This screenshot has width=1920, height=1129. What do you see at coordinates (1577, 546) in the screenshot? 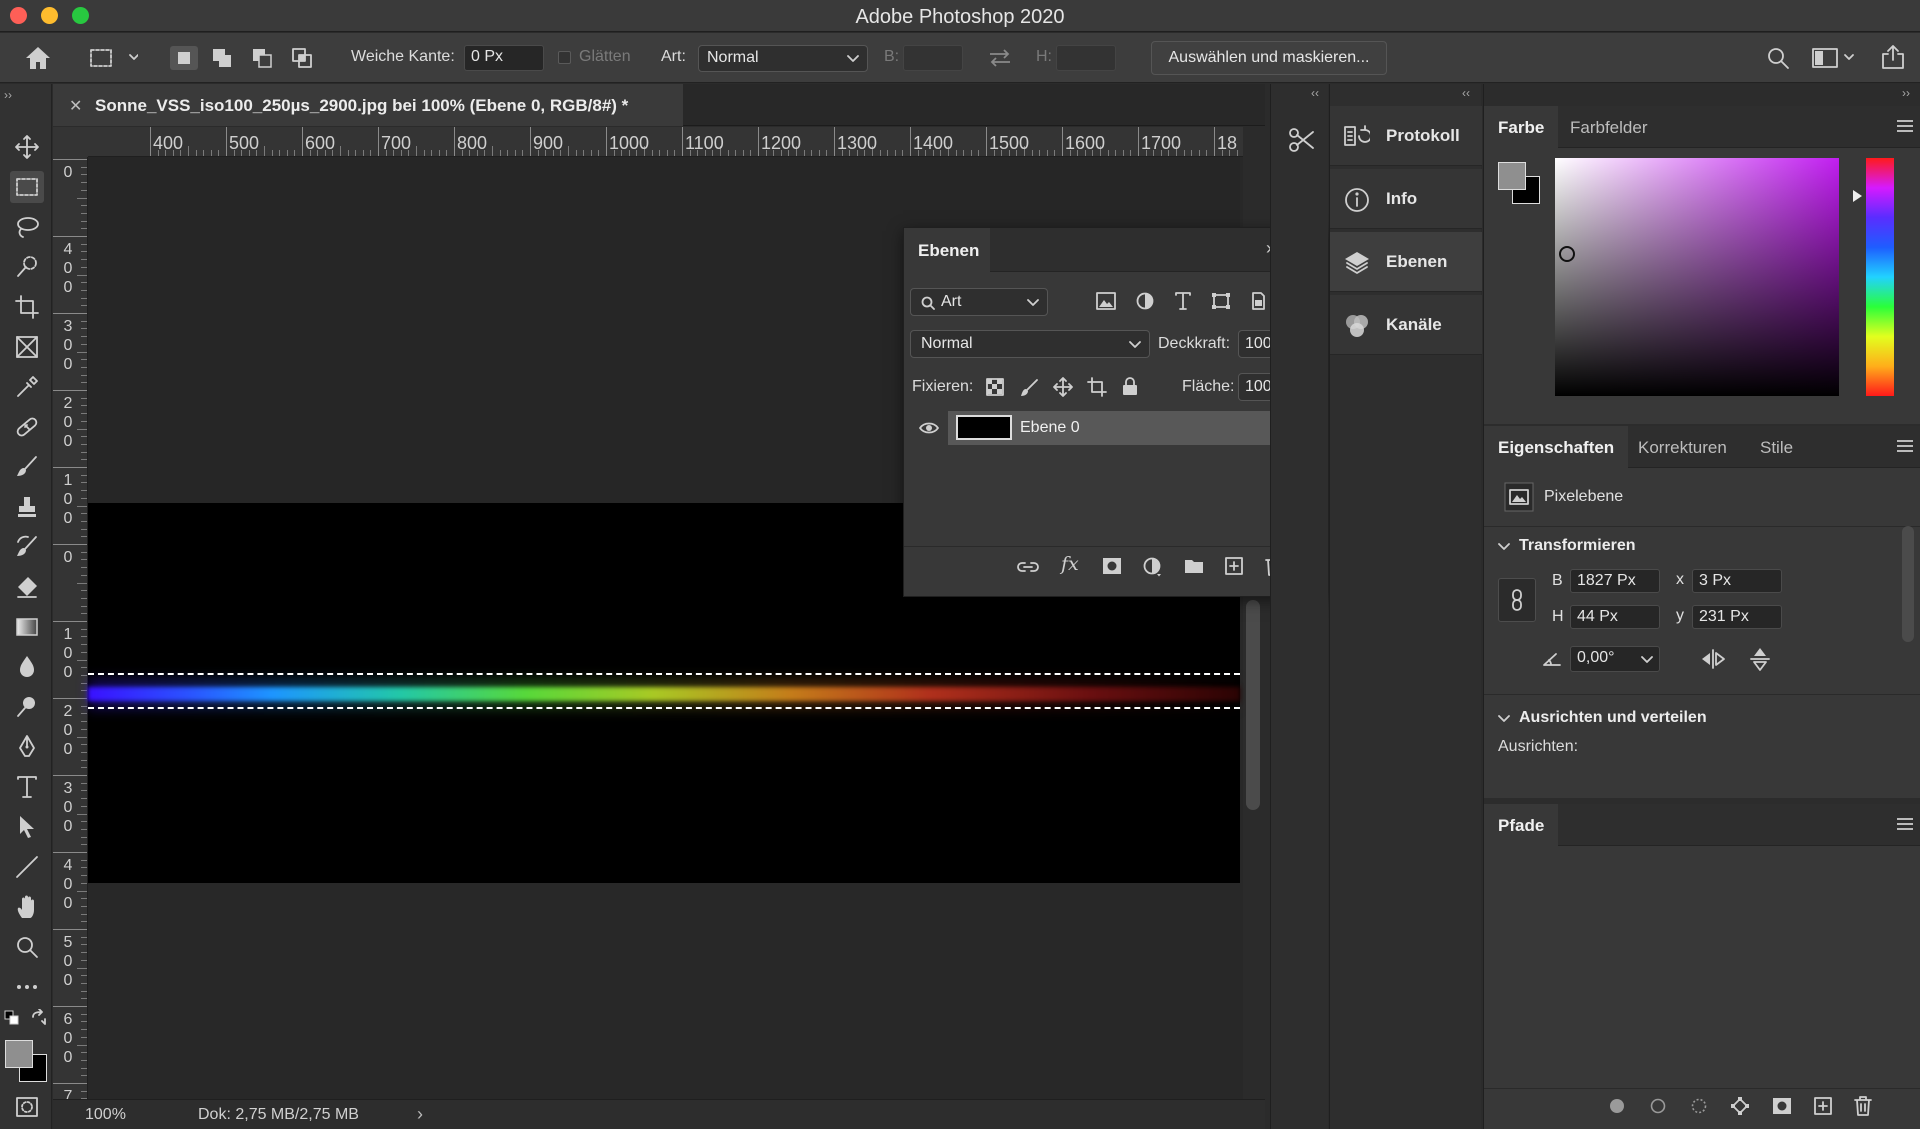
I see `transform-section-title: Transformieren` at bounding box center [1577, 546].